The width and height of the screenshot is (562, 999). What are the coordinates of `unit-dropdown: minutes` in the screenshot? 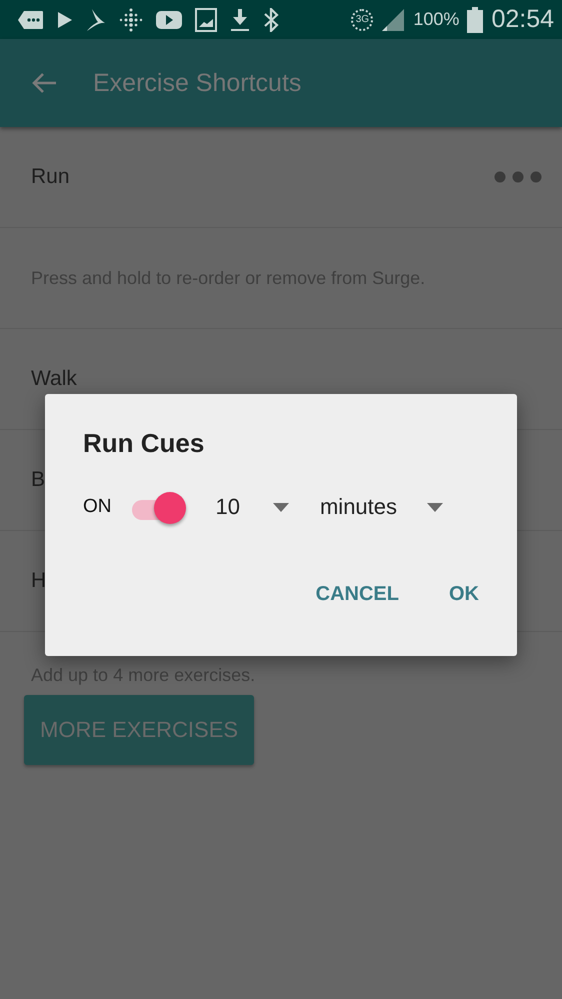 It's located at (382, 507).